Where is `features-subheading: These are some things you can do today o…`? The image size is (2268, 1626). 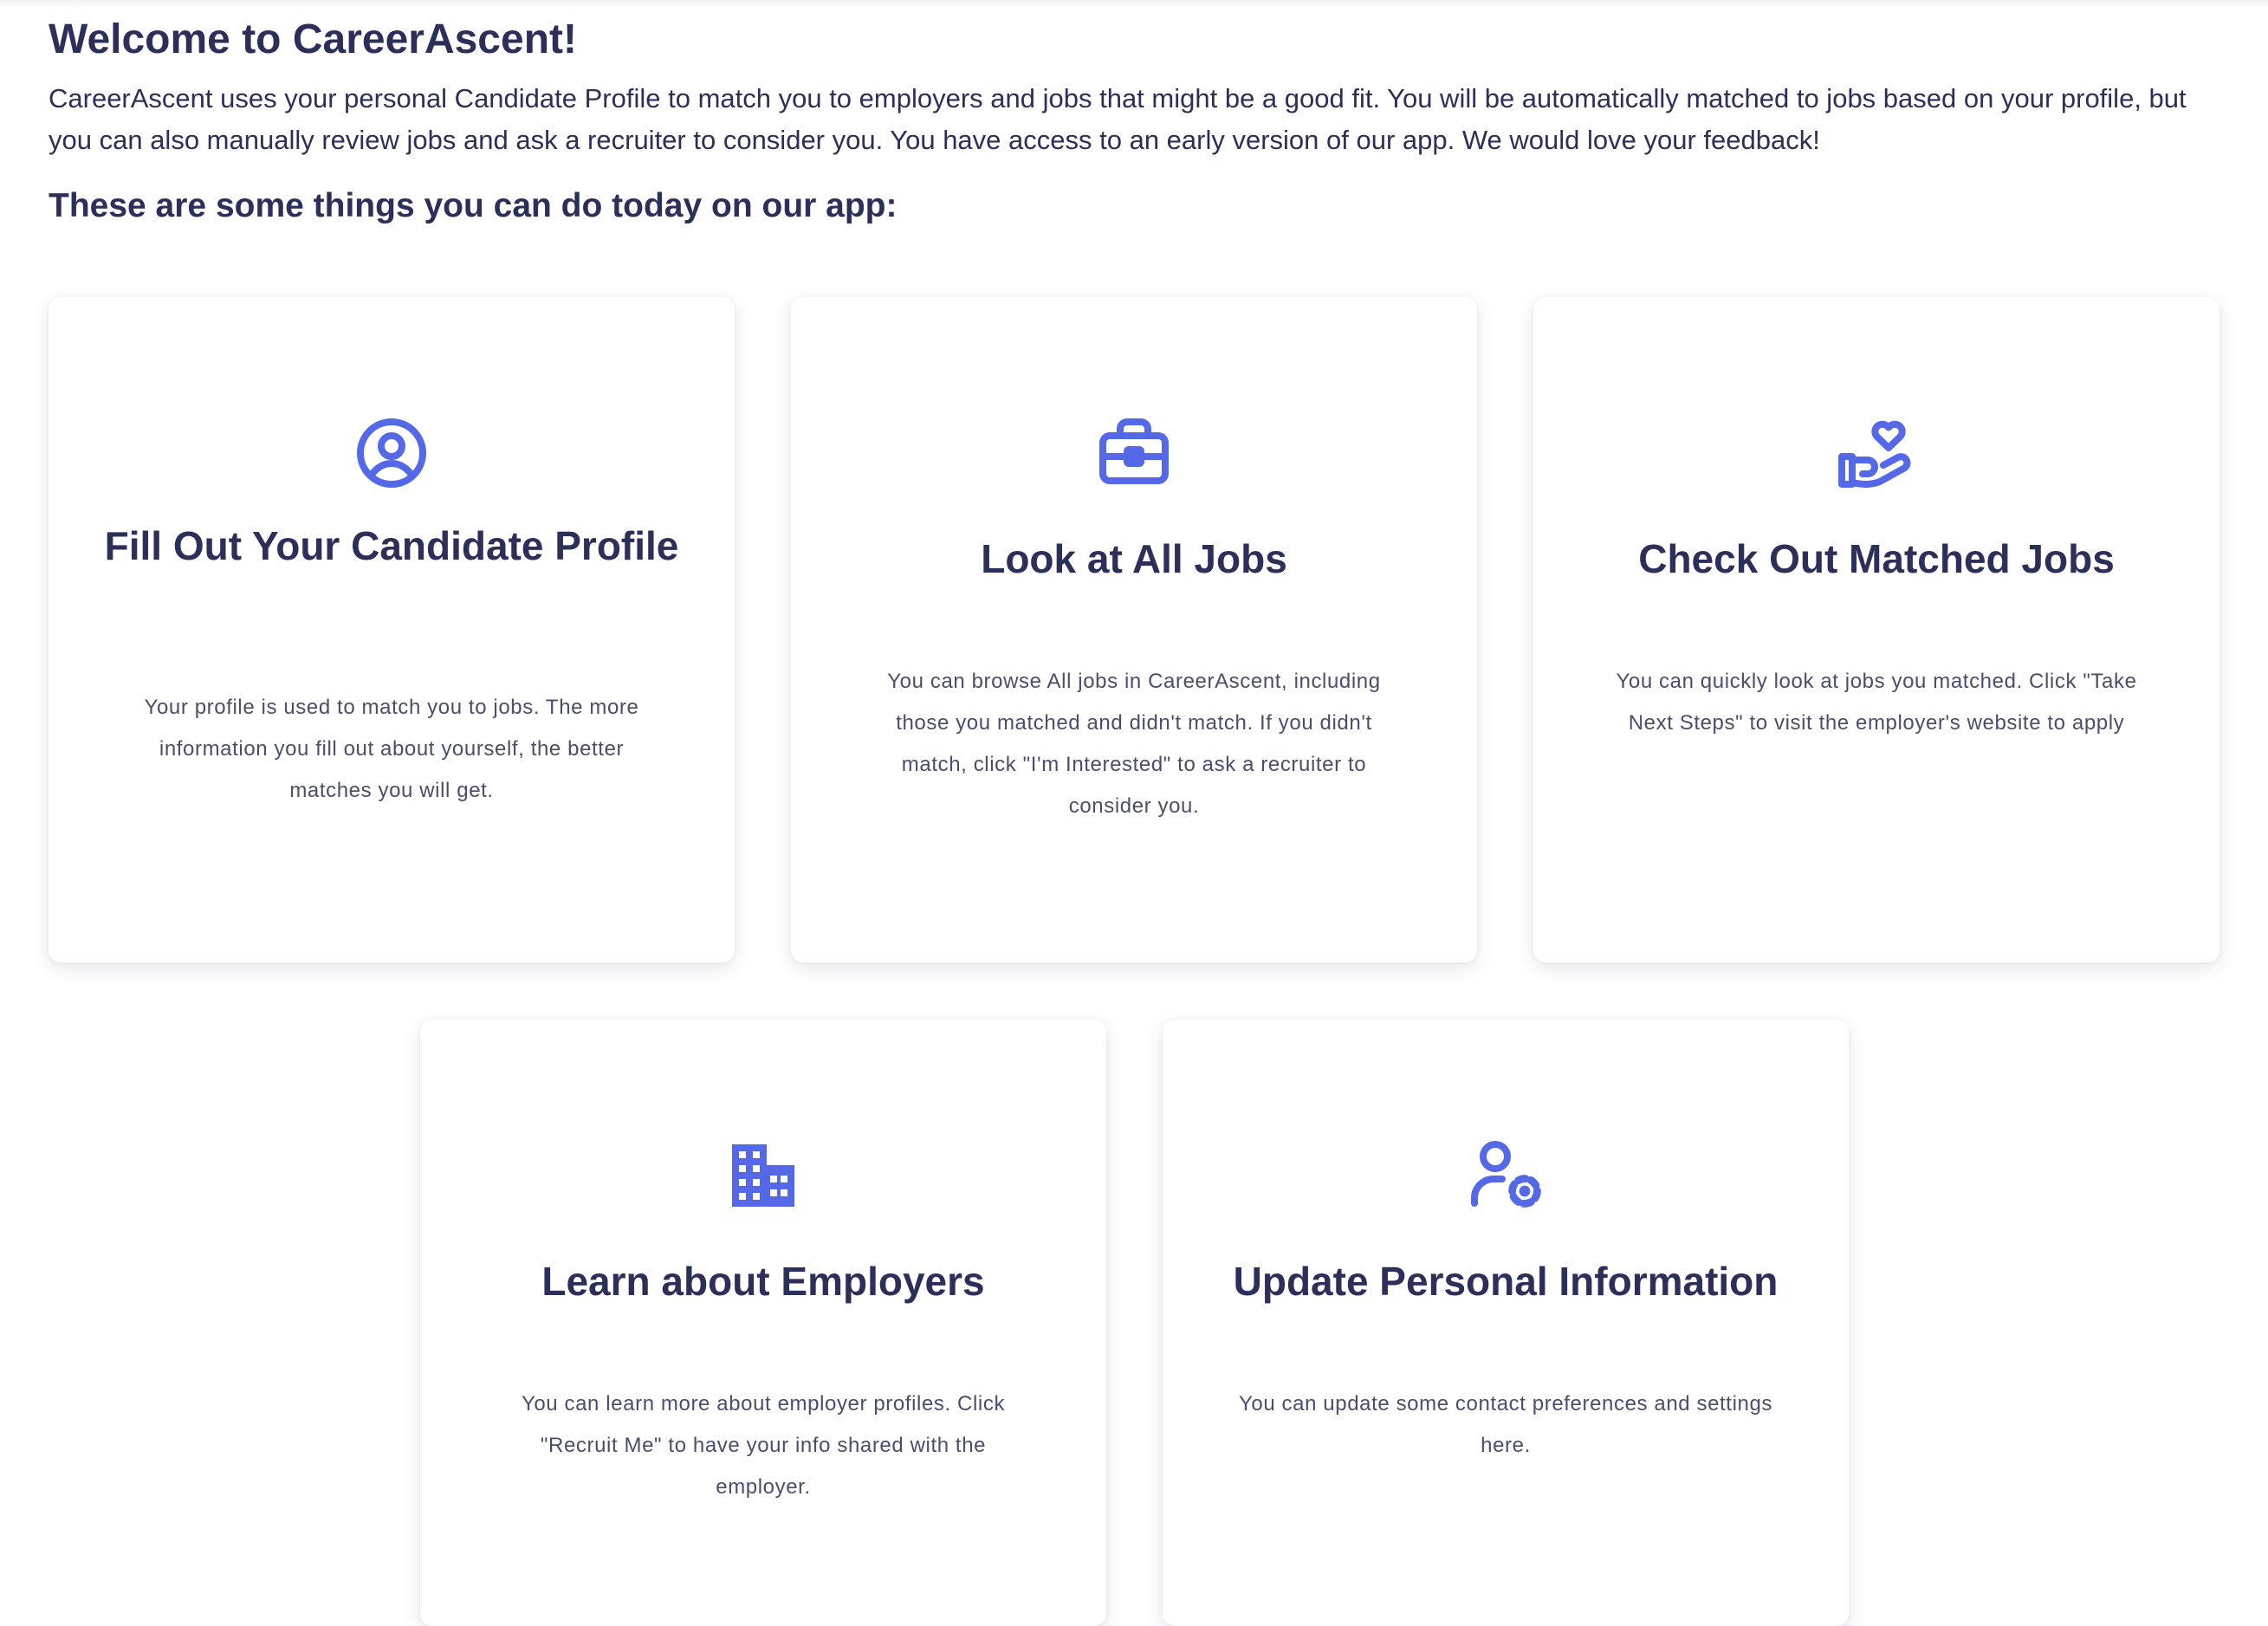 features-subheading: These are some things you can do today o… is located at coordinates (473, 205).